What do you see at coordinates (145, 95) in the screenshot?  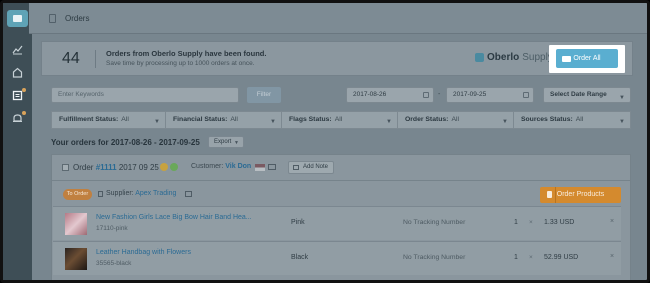 I see `keywords-input: Enter Keywords` at bounding box center [145, 95].